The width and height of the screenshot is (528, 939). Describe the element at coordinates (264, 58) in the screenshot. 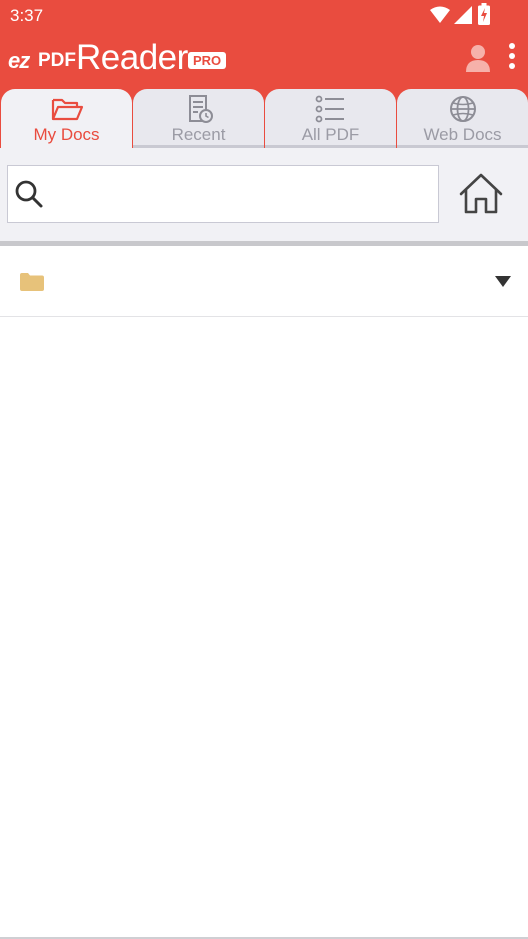

I see `app-bar: ez PDF Reader PRO` at that location.